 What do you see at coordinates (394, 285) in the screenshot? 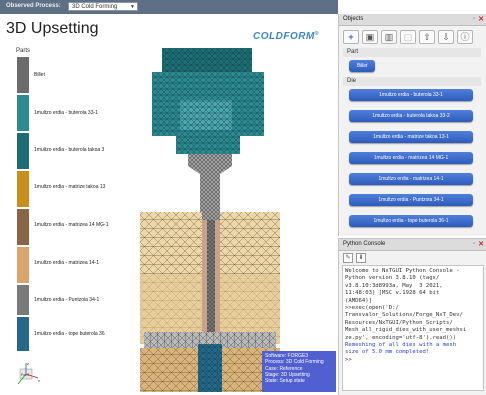
I see `console-line: v3.8.10:3d8993a, May 3 2021,` at bounding box center [394, 285].